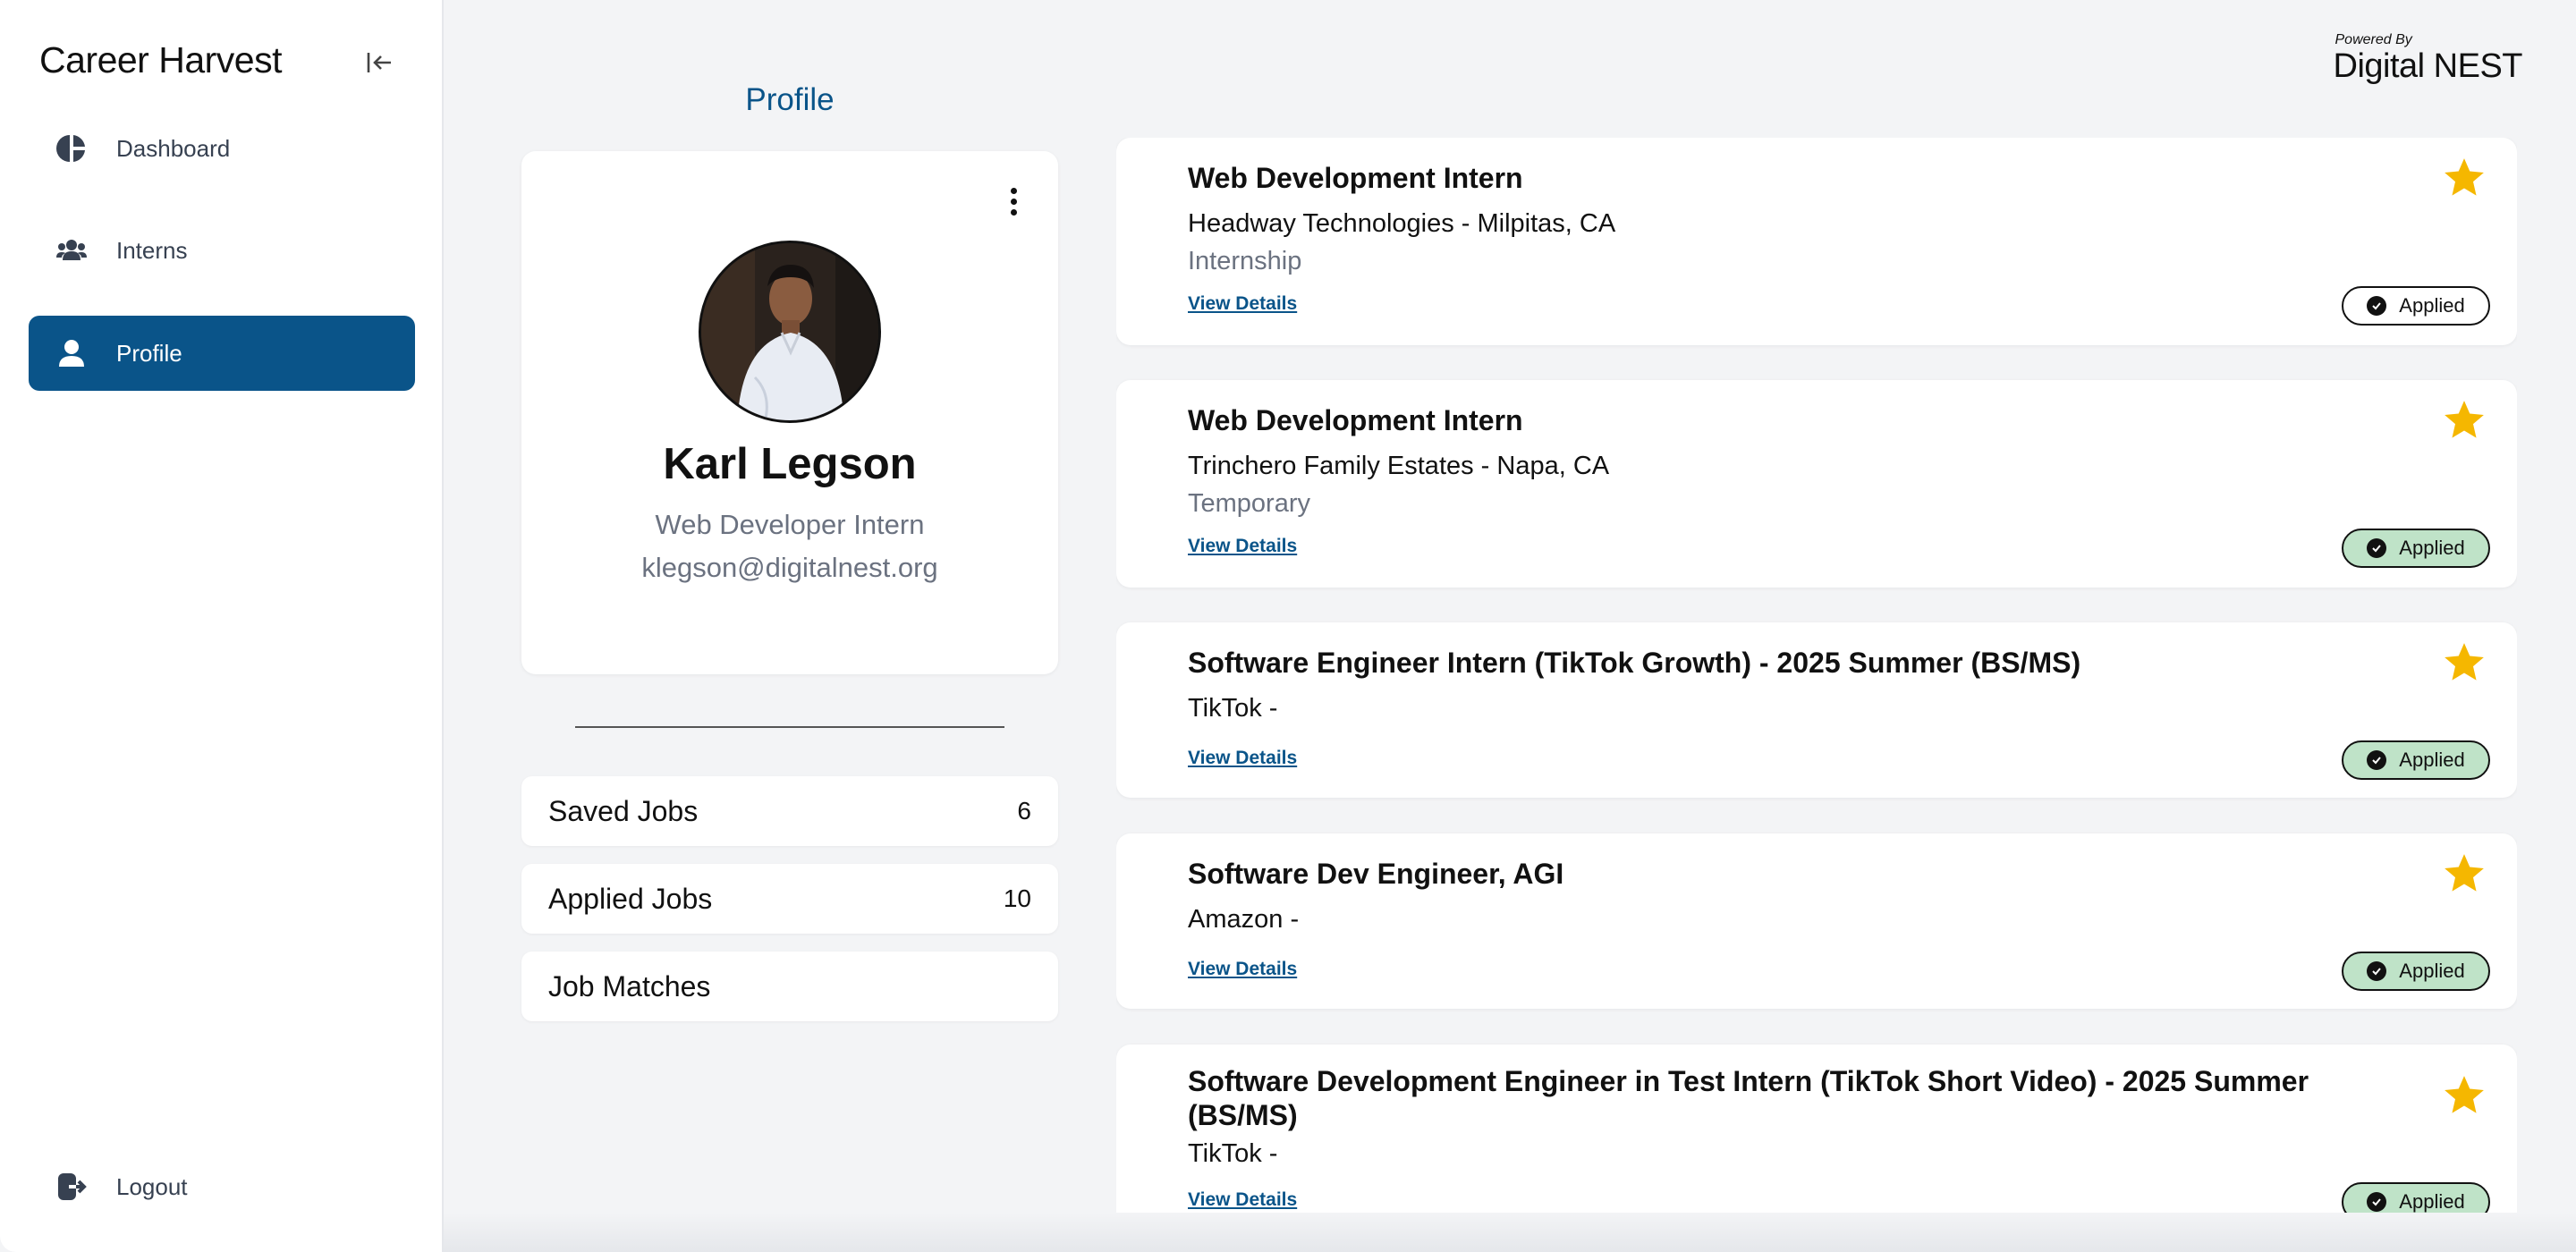 Image resolution: width=2576 pixels, height=1252 pixels. Describe the element at coordinates (71, 1187) in the screenshot. I see `logout-icon` at that location.